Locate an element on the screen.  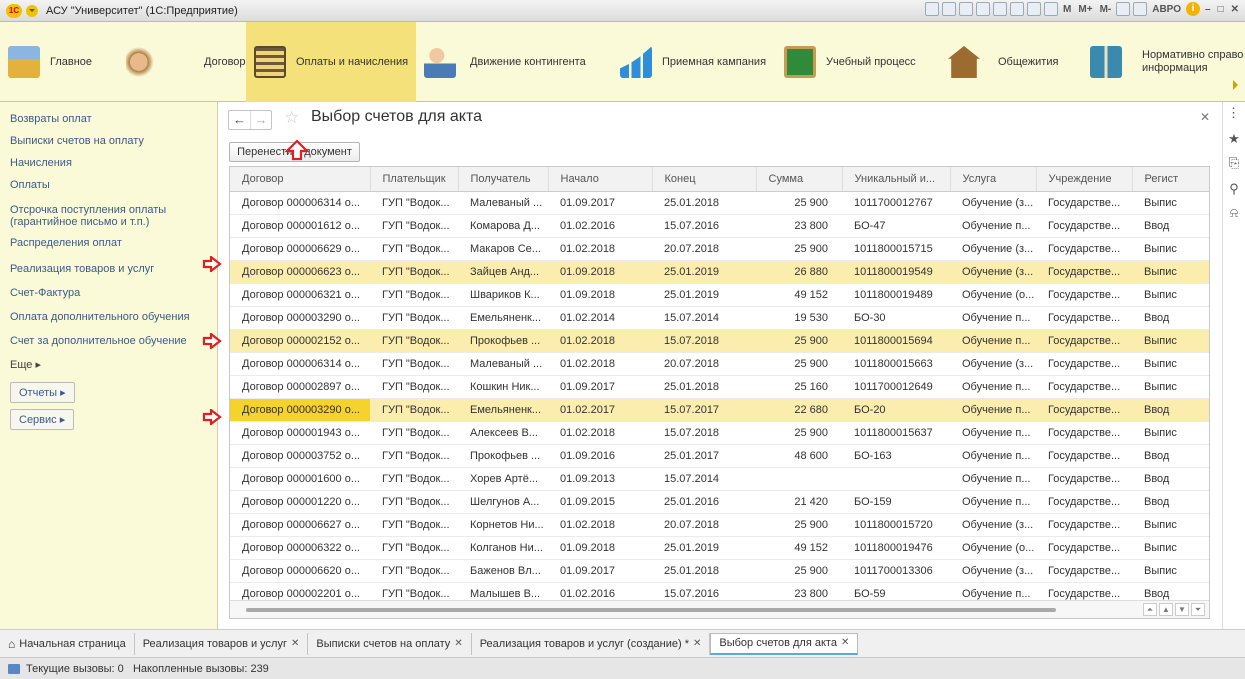
section-contingent: Движение контингента is located at coordinates (514, 62).